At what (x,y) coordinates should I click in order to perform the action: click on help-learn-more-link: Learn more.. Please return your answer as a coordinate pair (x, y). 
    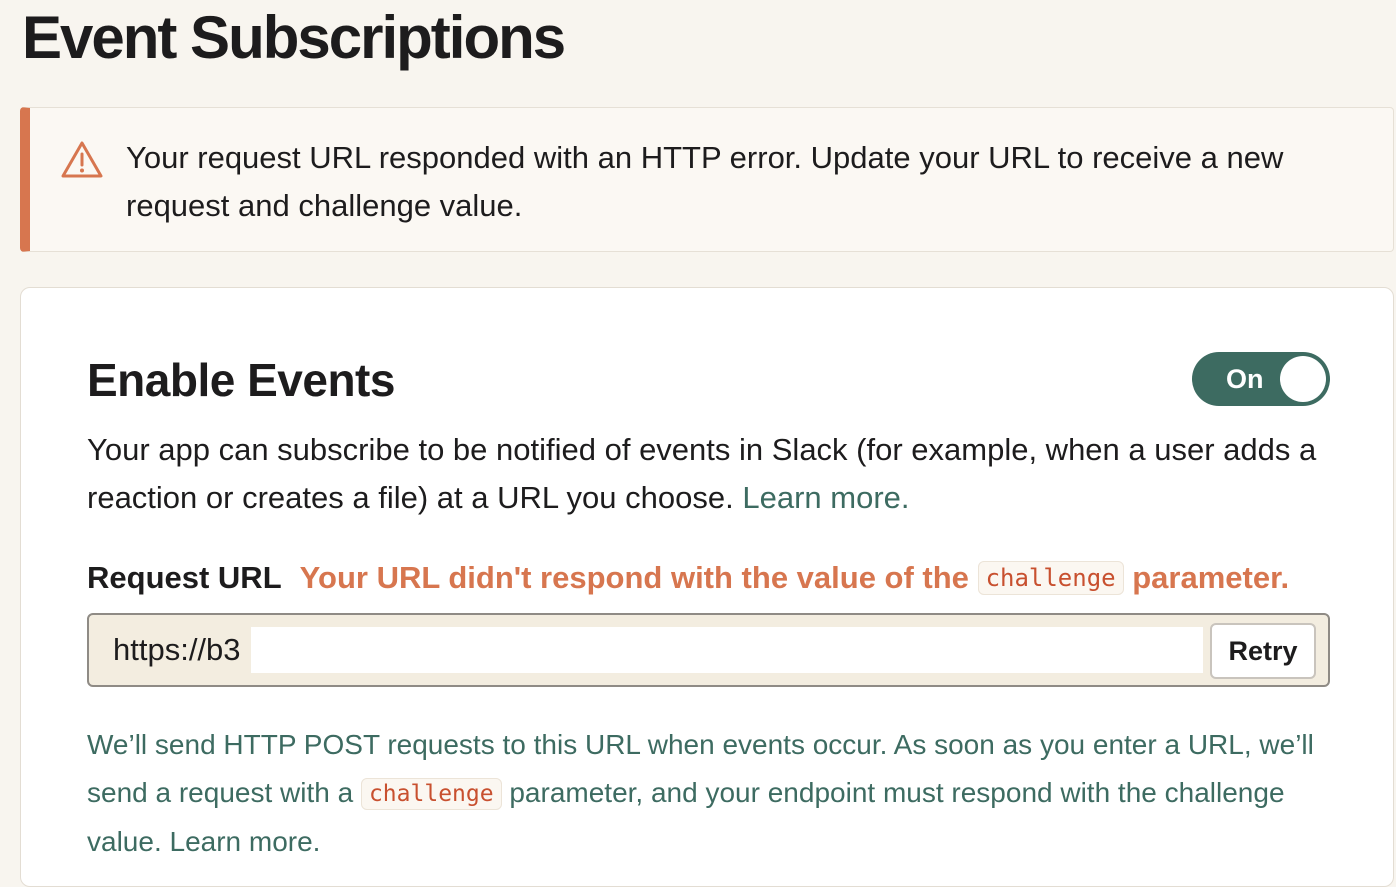
    Looking at the image, I should click on (245, 841).